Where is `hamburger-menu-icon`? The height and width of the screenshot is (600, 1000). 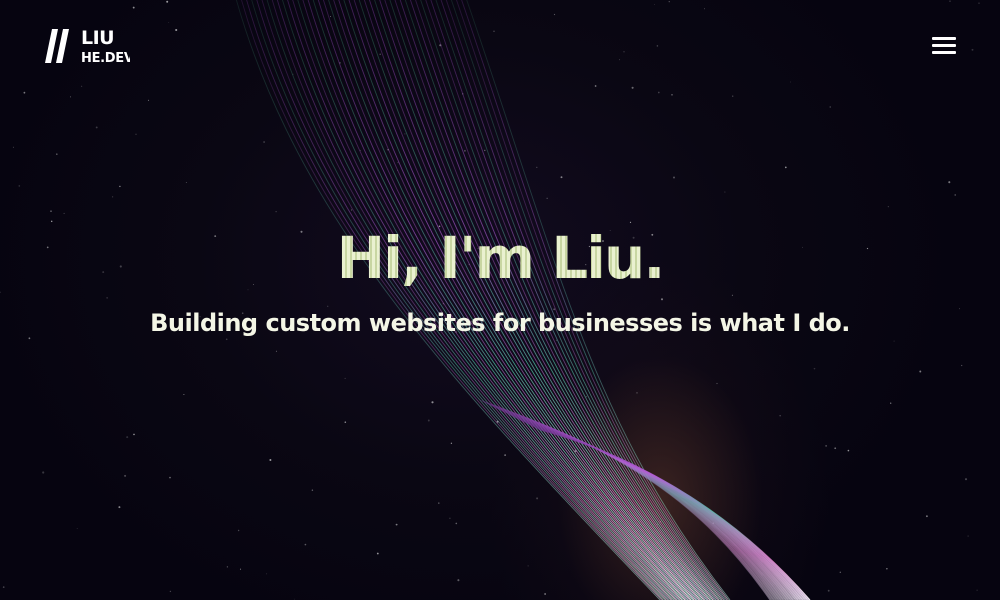 hamburger-menu-icon is located at coordinates (944, 46).